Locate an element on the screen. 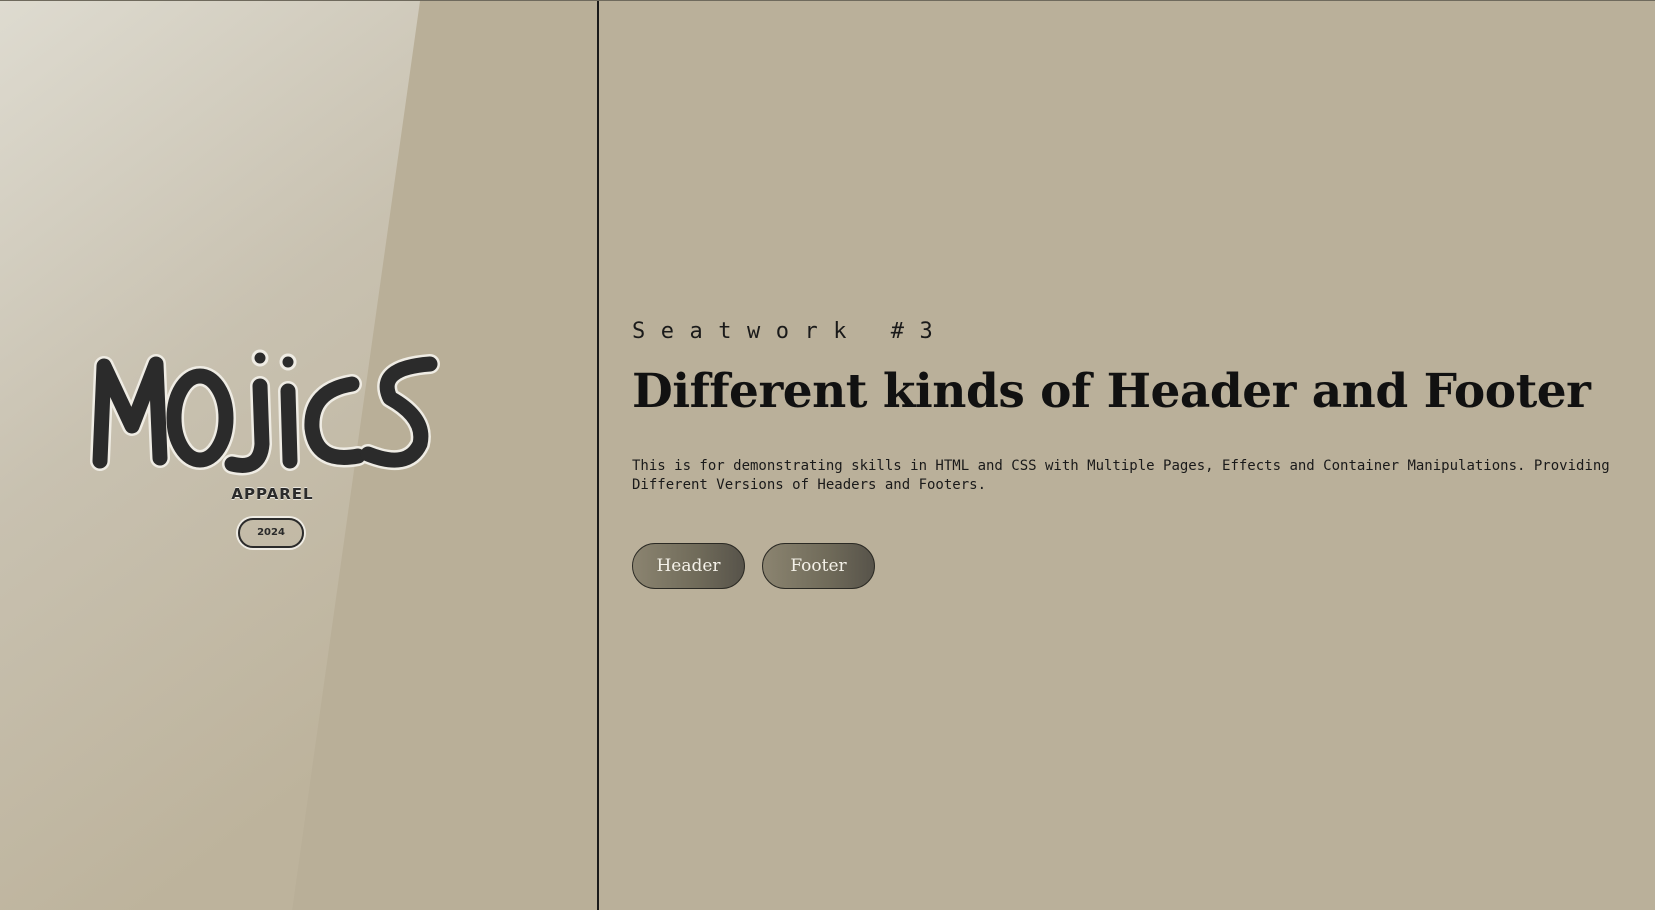 The width and height of the screenshot is (1655, 910). logo-year-badge: 2024 is located at coordinates (271, 533).